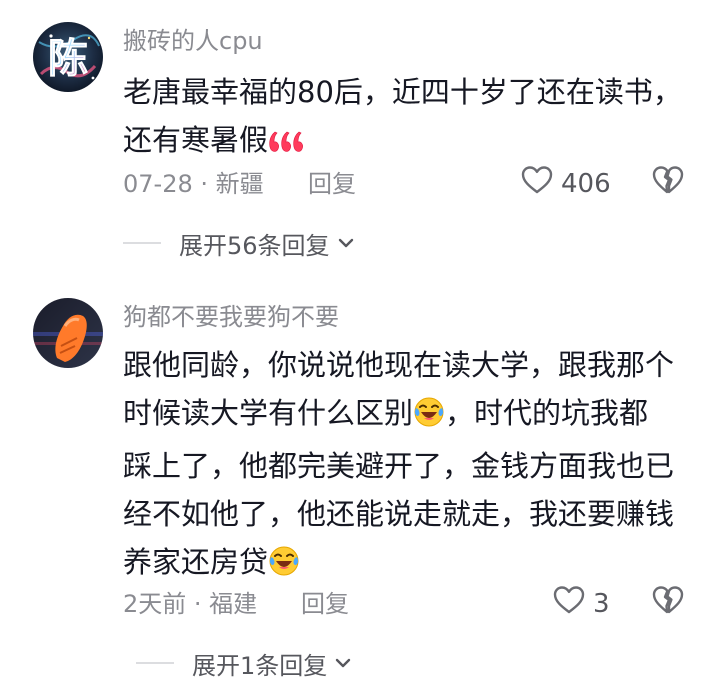  What do you see at coordinates (399, 466) in the screenshot?
I see `comment-text-line: 踩上了，他都完美避开了，金钱方面我也已` at bounding box center [399, 466].